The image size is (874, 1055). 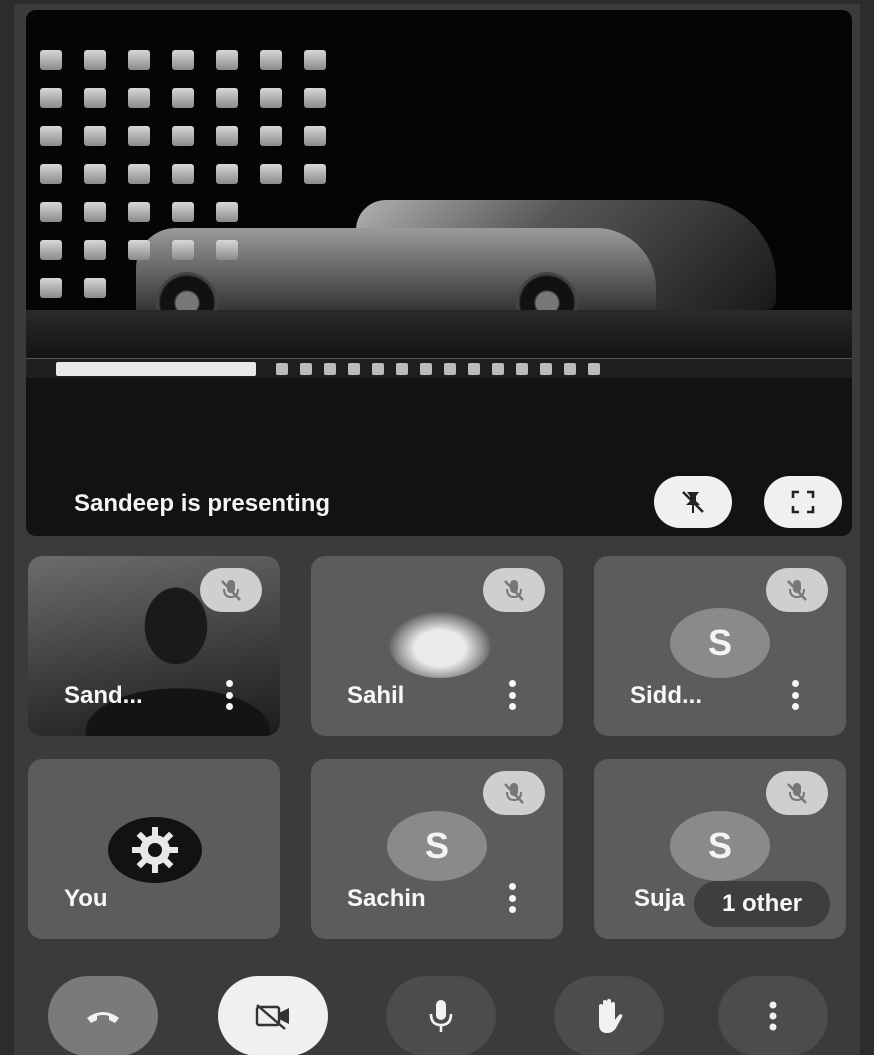 I want to click on shared-taskbar-search, so click(x=156, y=369).